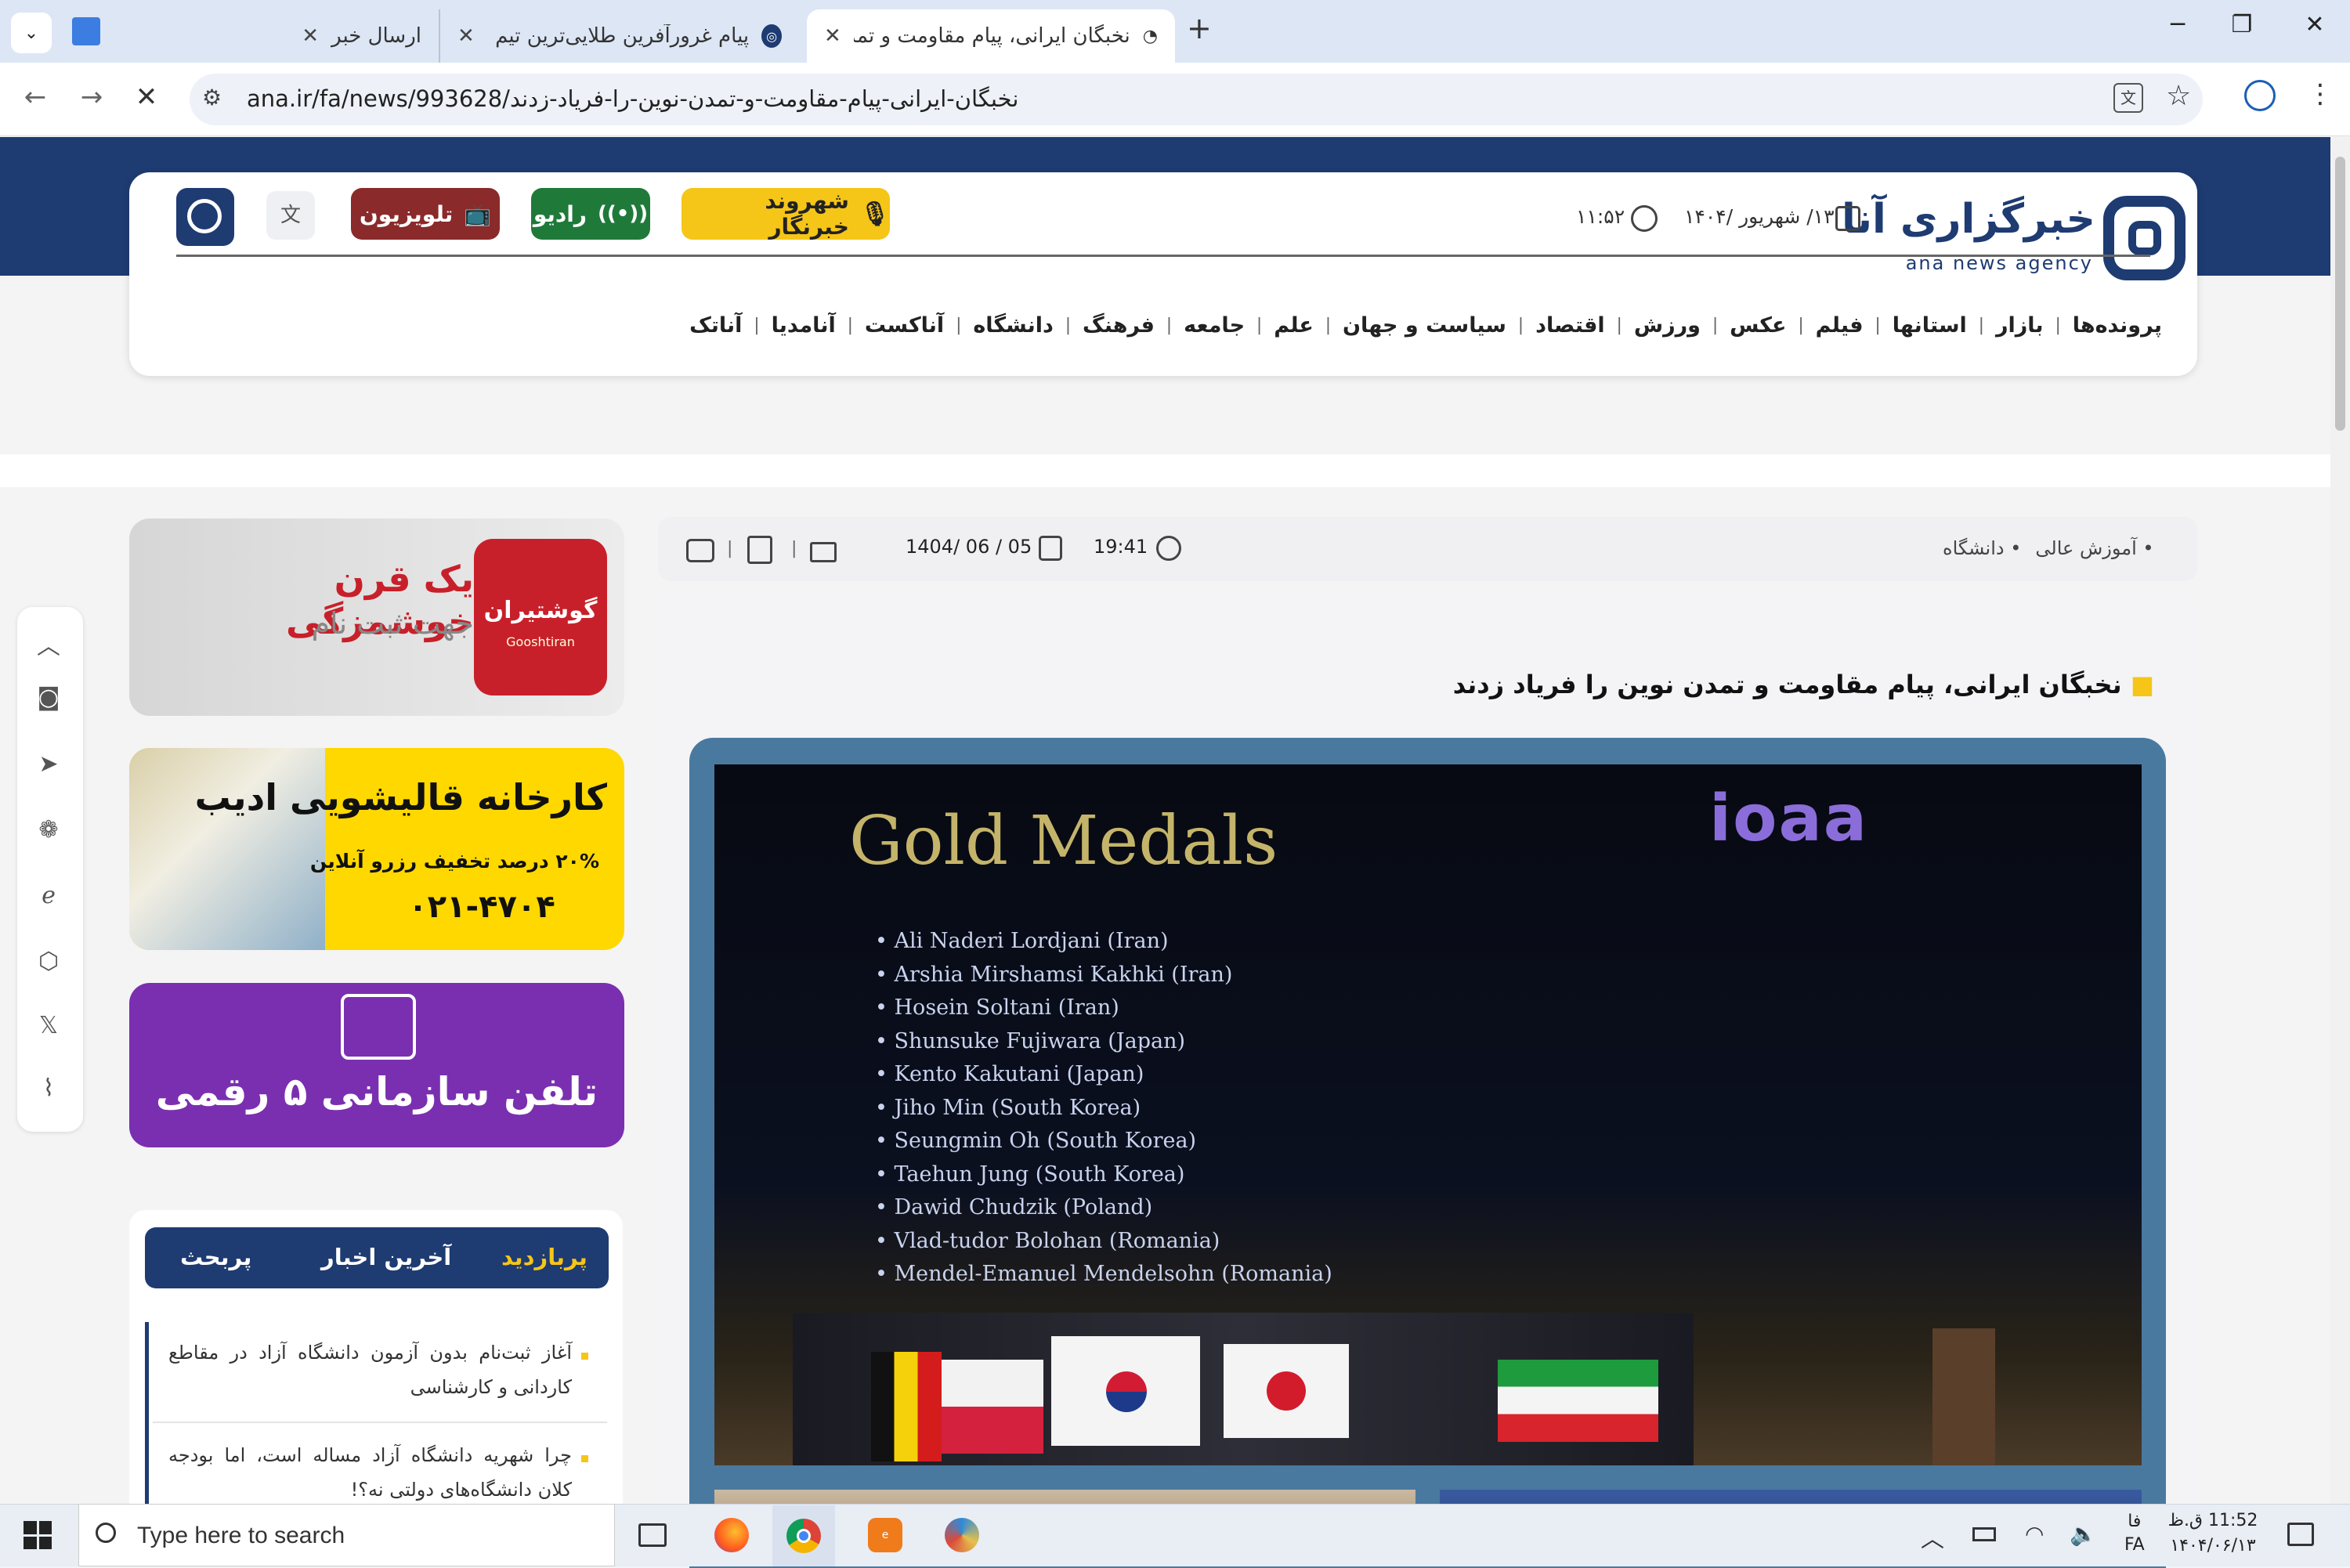 The height and width of the screenshot is (1568, 2350). What do you see at coordinates (1933, 1536) in the screenshot?
I see `show-hidden-icons: ︿` at bounding box center [1933, 1536].